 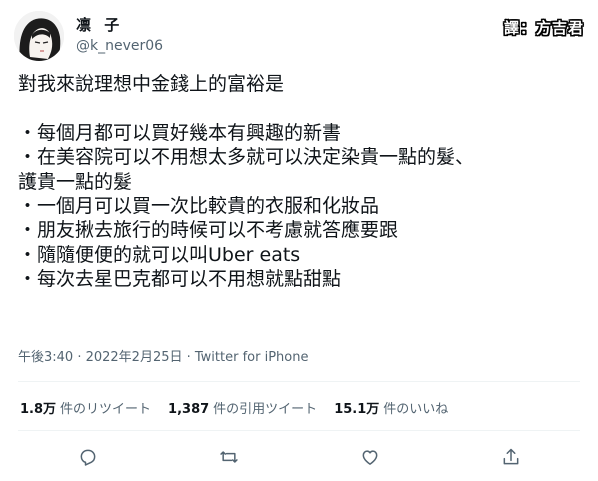 What do you see at coordinates (416, 409) in the screenshot?
I see `likes-label: 件のいいね` at bounding box center [416, 409].